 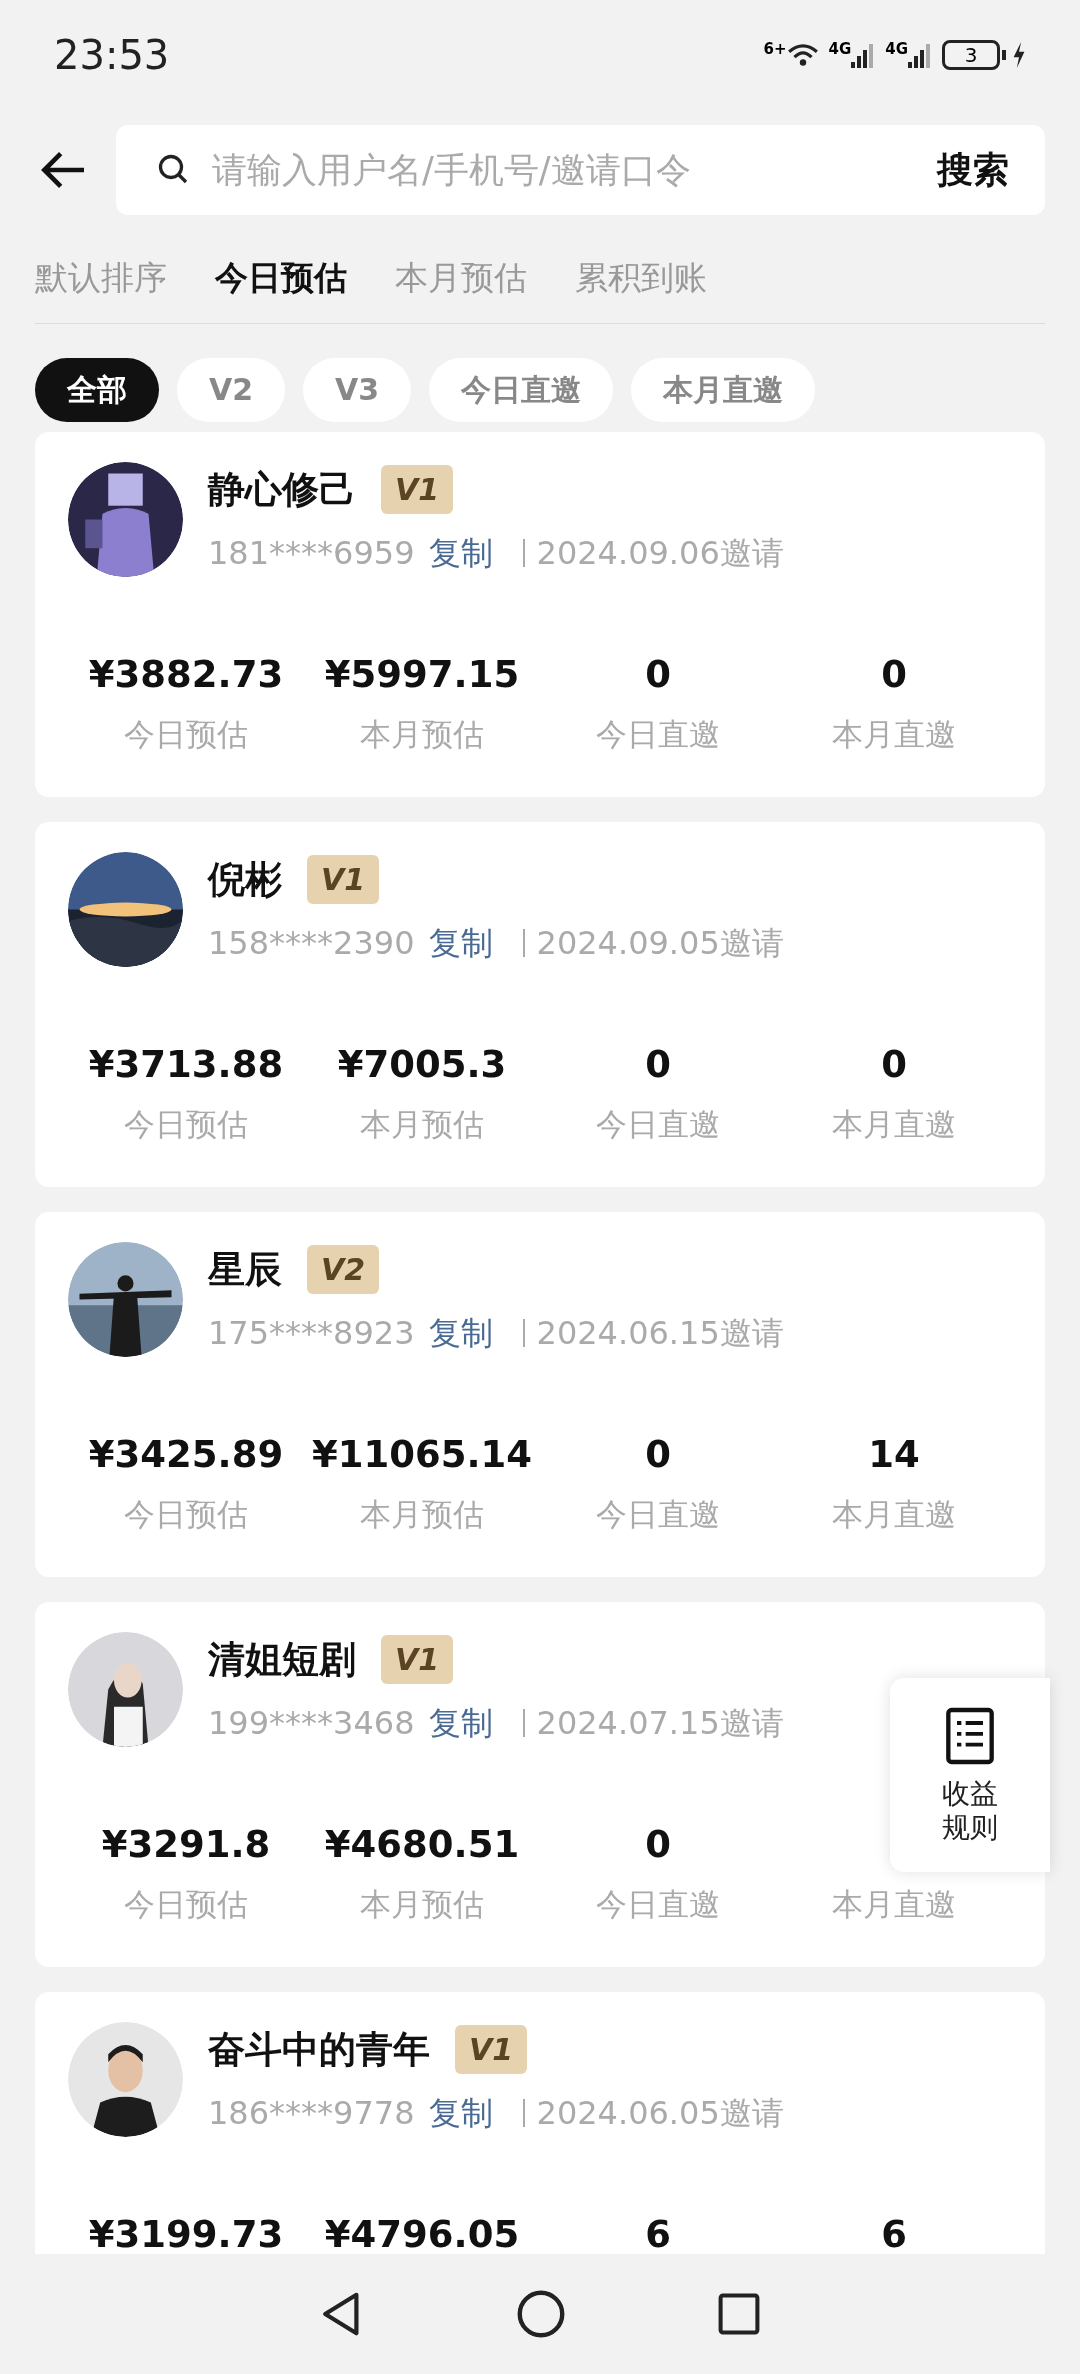 What do you see at coordinates (422, 1063) in the screenshot?
I see `stat-value: ¥7005.3` at bounding box center [422, 1063].